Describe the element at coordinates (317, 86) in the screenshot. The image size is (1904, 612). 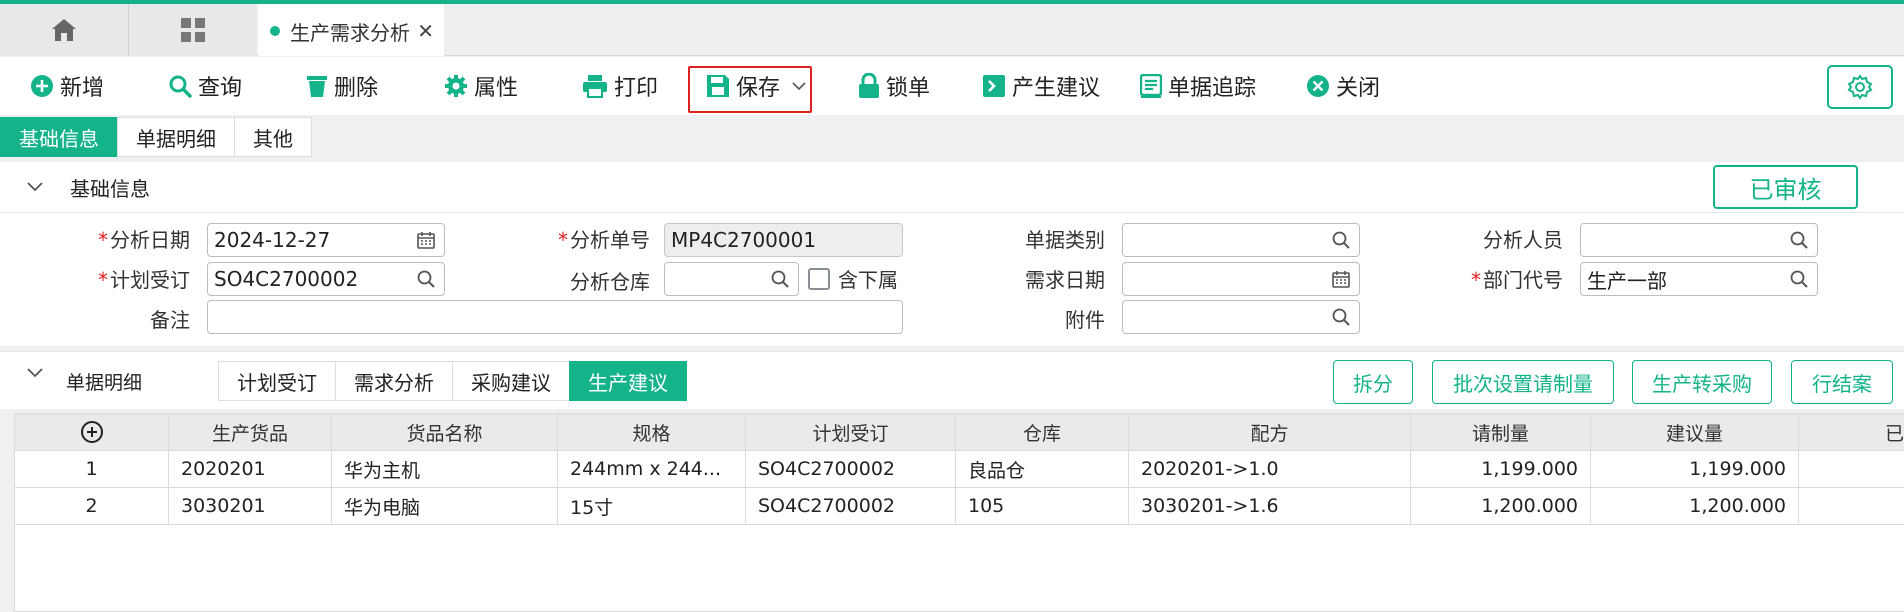
I see `trash-icon` at that location.